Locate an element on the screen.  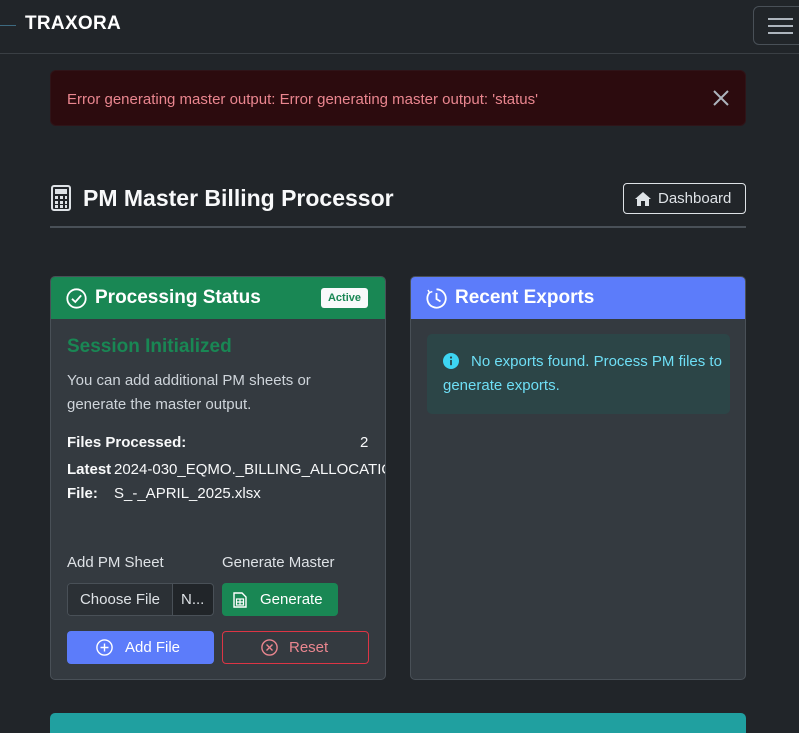
navbar-toggle-button is located at coordinates (776, 25).